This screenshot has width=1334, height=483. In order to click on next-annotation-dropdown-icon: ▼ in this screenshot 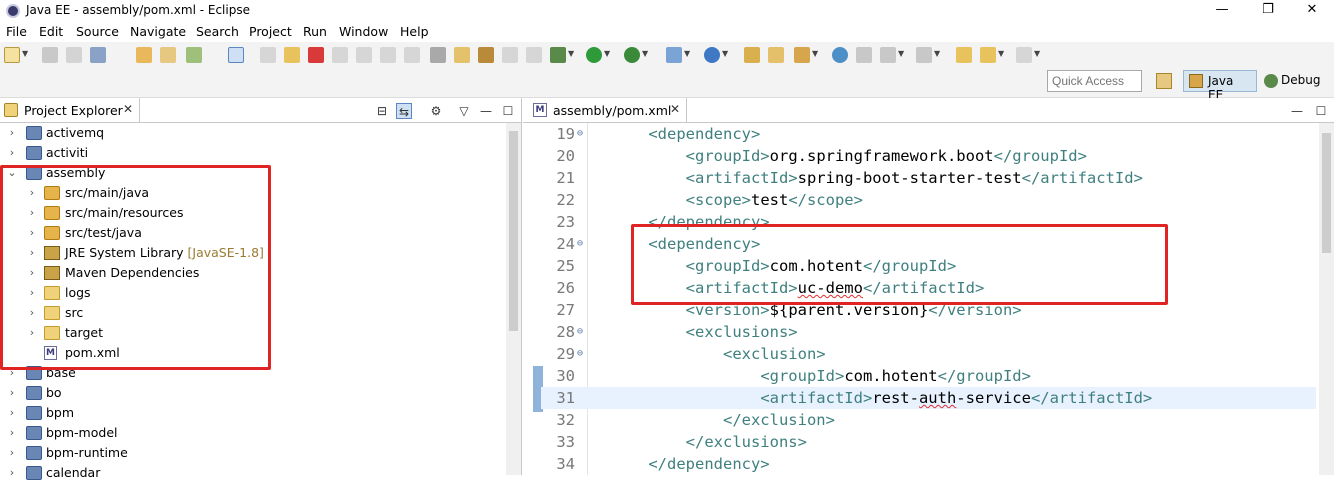, I will do `click(937, 53)`.